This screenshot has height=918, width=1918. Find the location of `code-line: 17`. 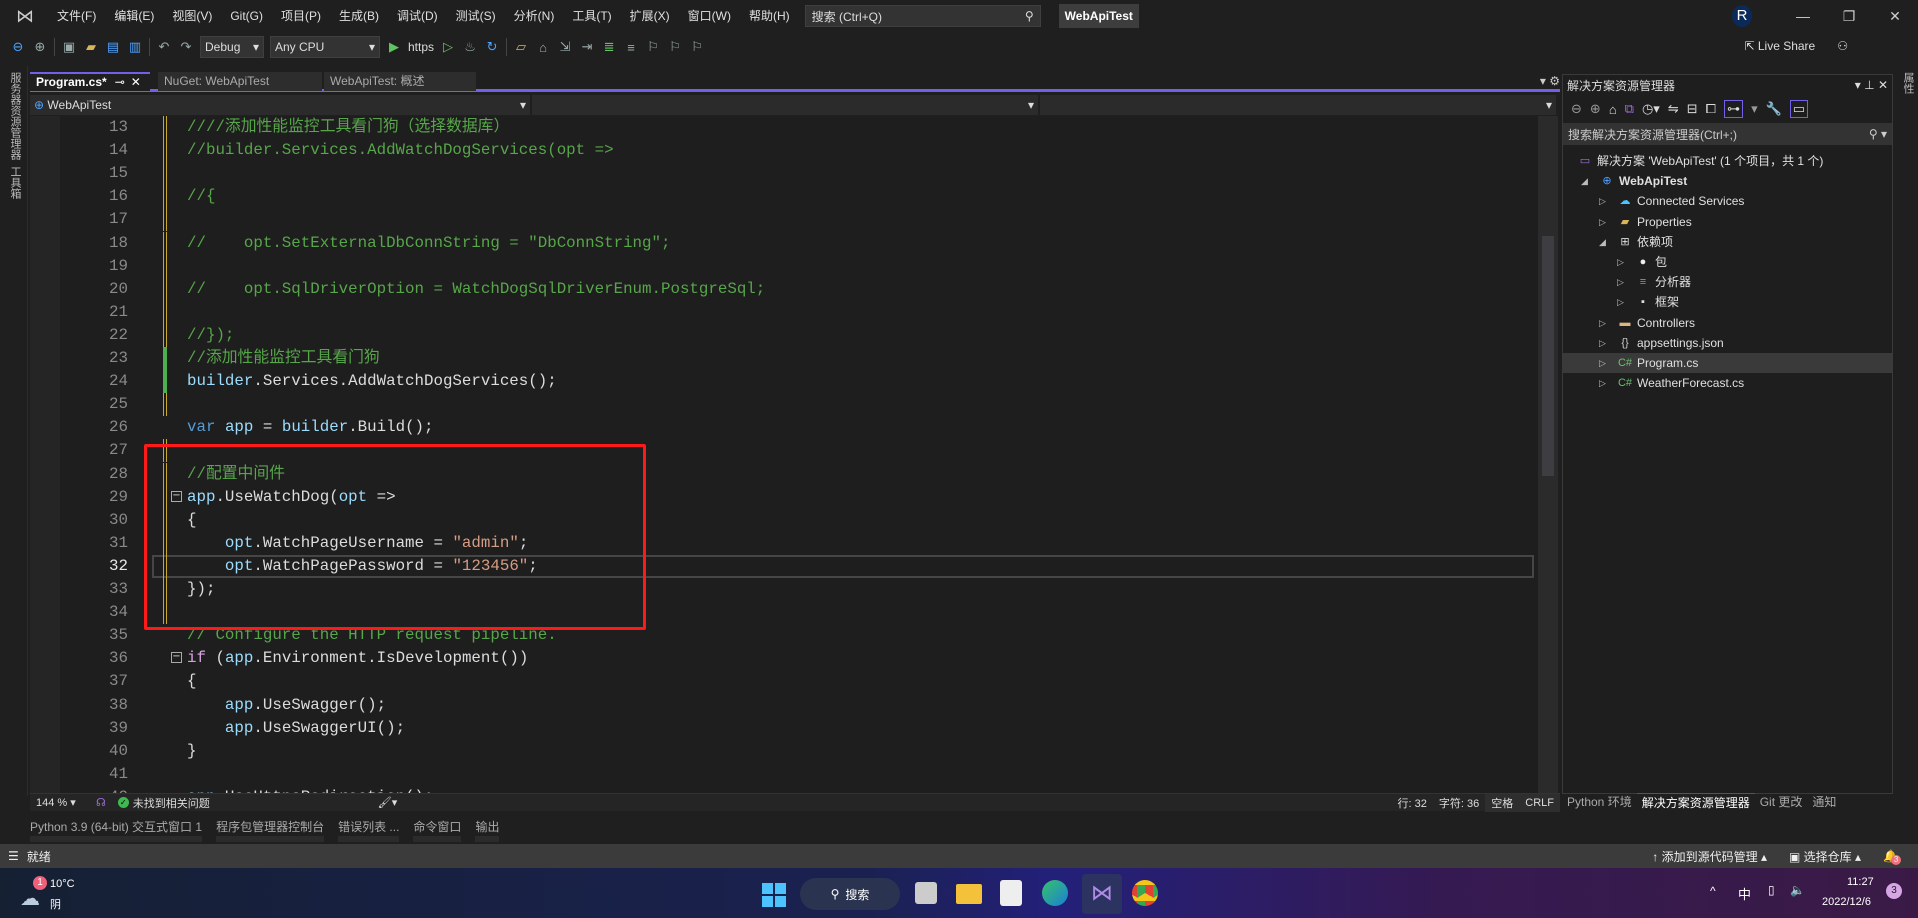

code-line: 17 is located at coordinates (784, 220).